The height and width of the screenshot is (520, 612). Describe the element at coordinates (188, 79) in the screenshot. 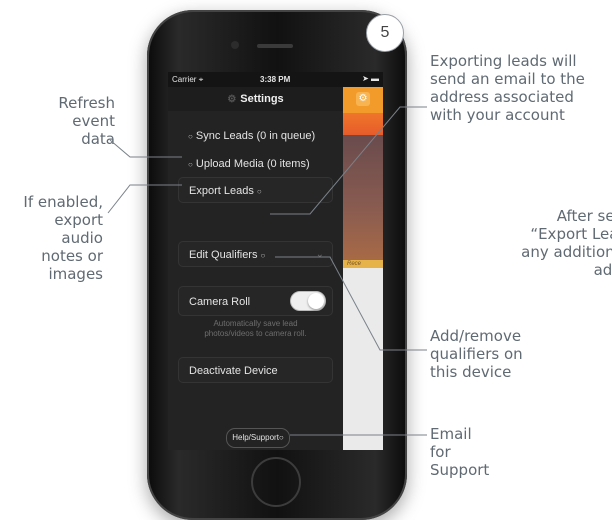

I see `carrier-label: Carrier ⌖` at that location.